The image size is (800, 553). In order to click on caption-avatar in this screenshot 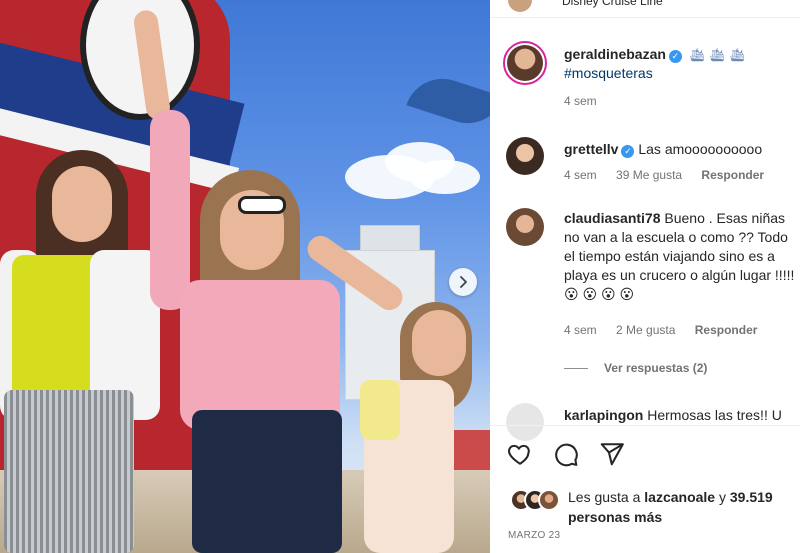, I will do `click(525, 63)`.